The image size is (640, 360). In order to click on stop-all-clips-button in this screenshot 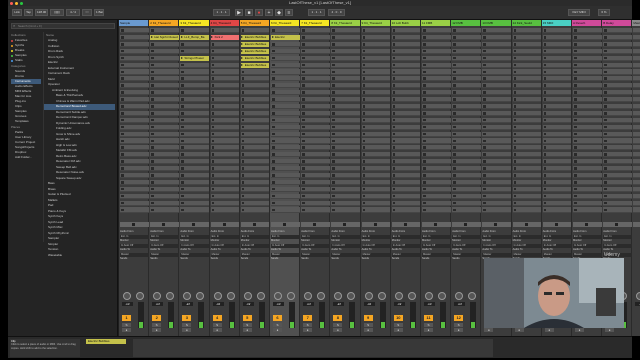, I will do `click(557, 224)`.